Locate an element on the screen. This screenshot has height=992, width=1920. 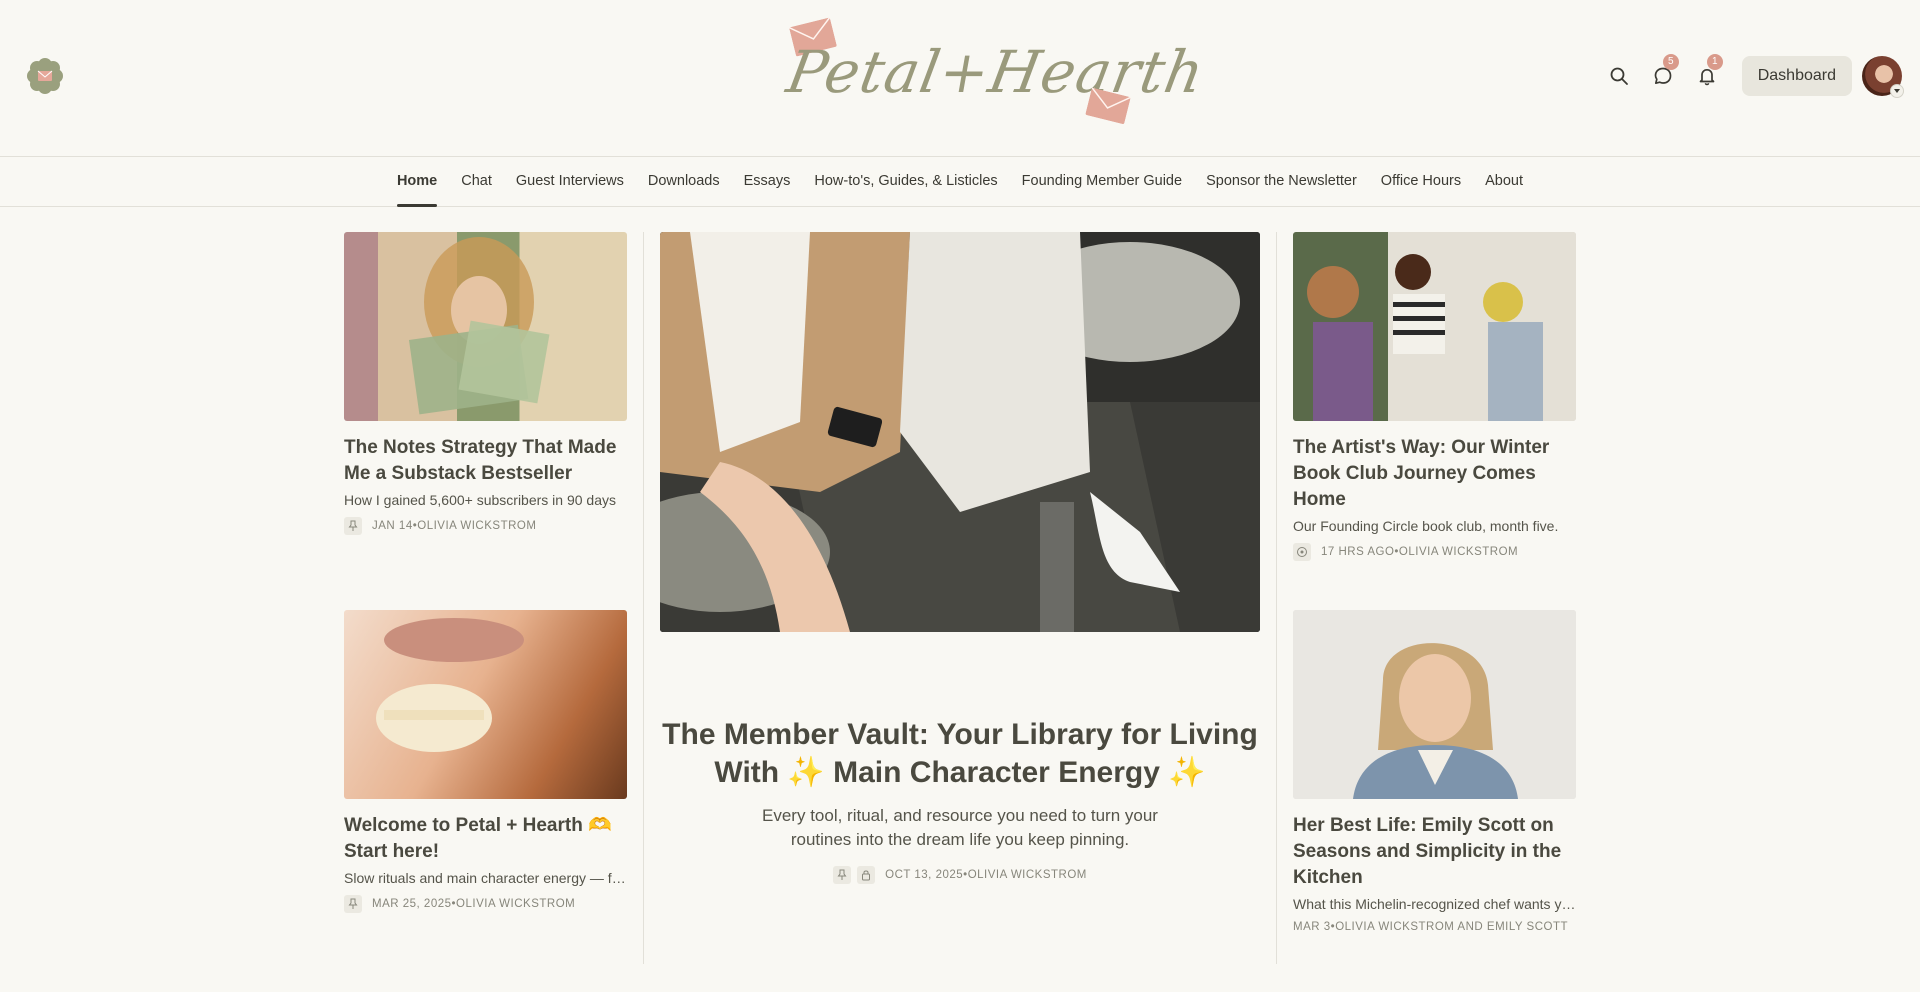
logo-wordmark: Petal+Hearth is located at coordinates (996, 72).